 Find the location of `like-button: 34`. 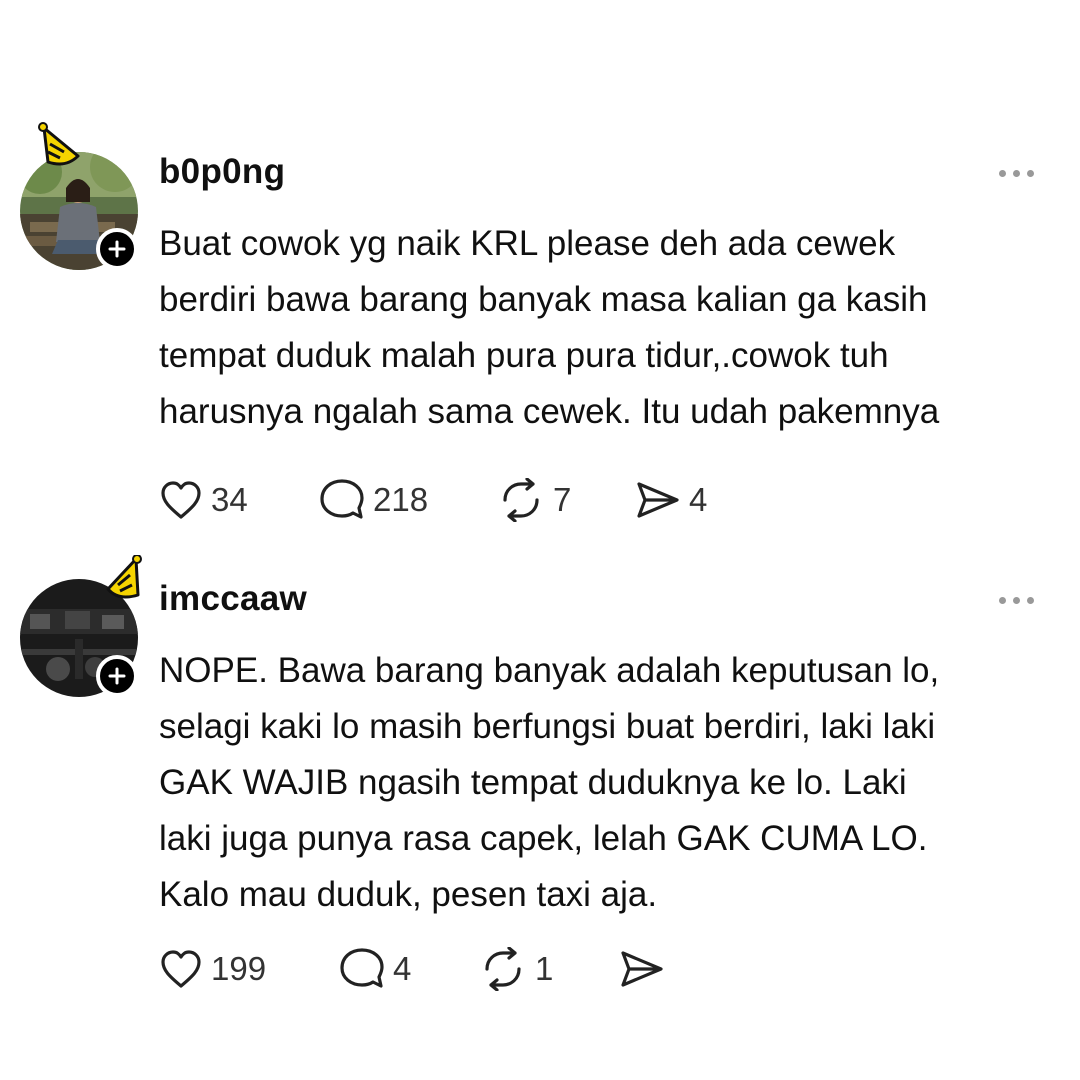

like-button: 34 is located at coordinates (239, 500).